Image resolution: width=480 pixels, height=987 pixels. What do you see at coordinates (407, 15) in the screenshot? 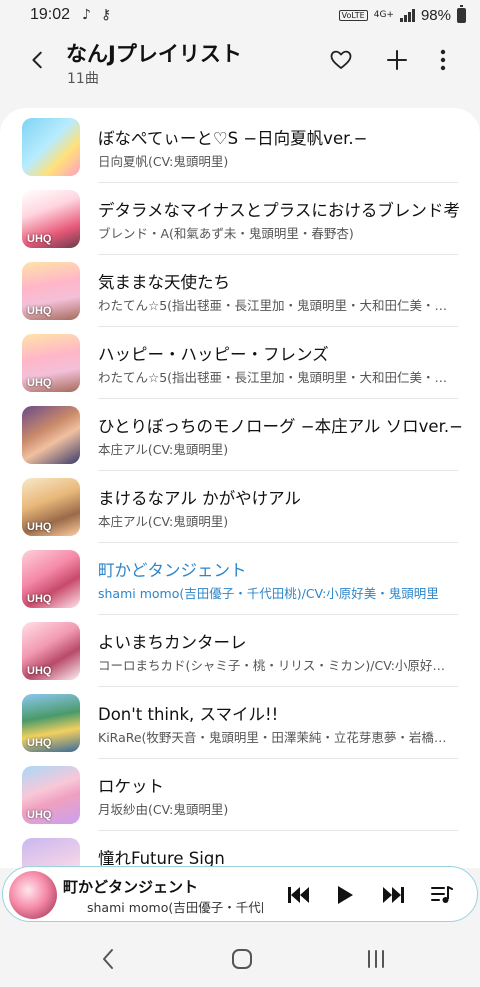
I see `signal-icon` at bounding box center [407, 15].